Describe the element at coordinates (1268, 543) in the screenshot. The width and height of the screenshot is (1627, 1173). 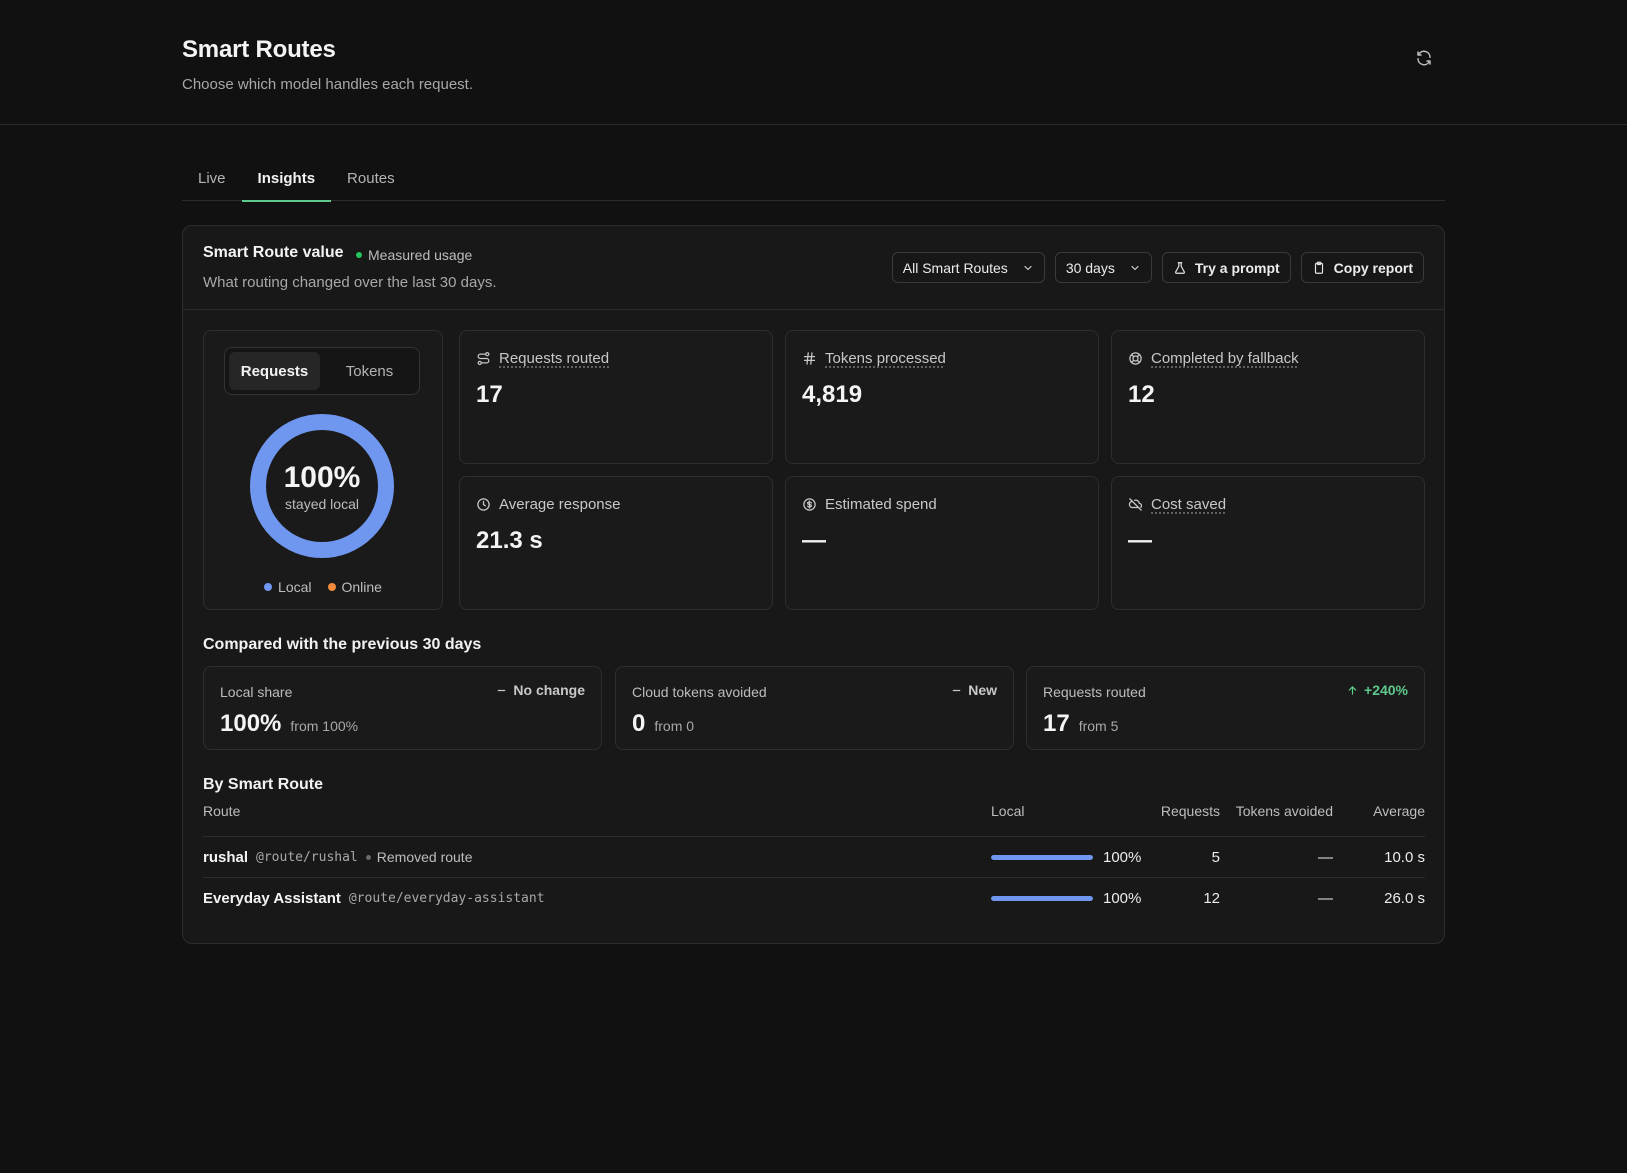
I see `metric-card-cost-saved: Cost saved —` at that location.